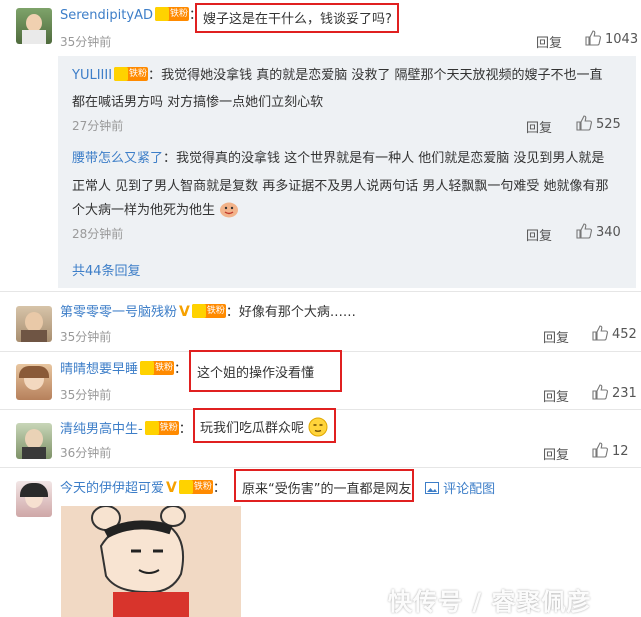  What do you see at coordinates (390, 158) in the screenshot?
I see `reply-text: 我觉得真的没拿钱 这个世界就是有一种人 他们就是恋爱脑 没见到男人就是` at bounding box center [390, 158].